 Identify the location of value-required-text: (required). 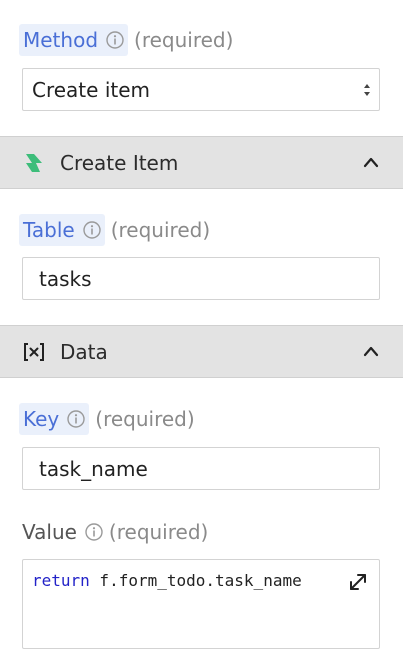
(158, 532).